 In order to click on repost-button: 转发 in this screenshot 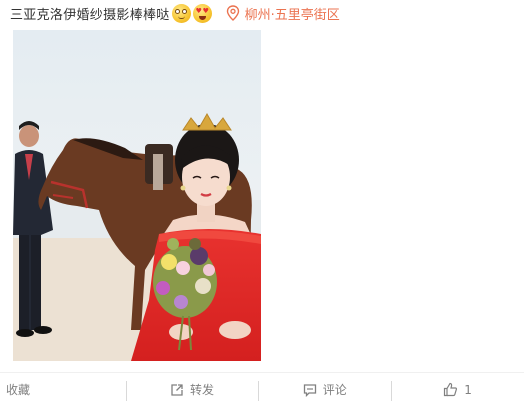, I will do `click(192, 389)`.